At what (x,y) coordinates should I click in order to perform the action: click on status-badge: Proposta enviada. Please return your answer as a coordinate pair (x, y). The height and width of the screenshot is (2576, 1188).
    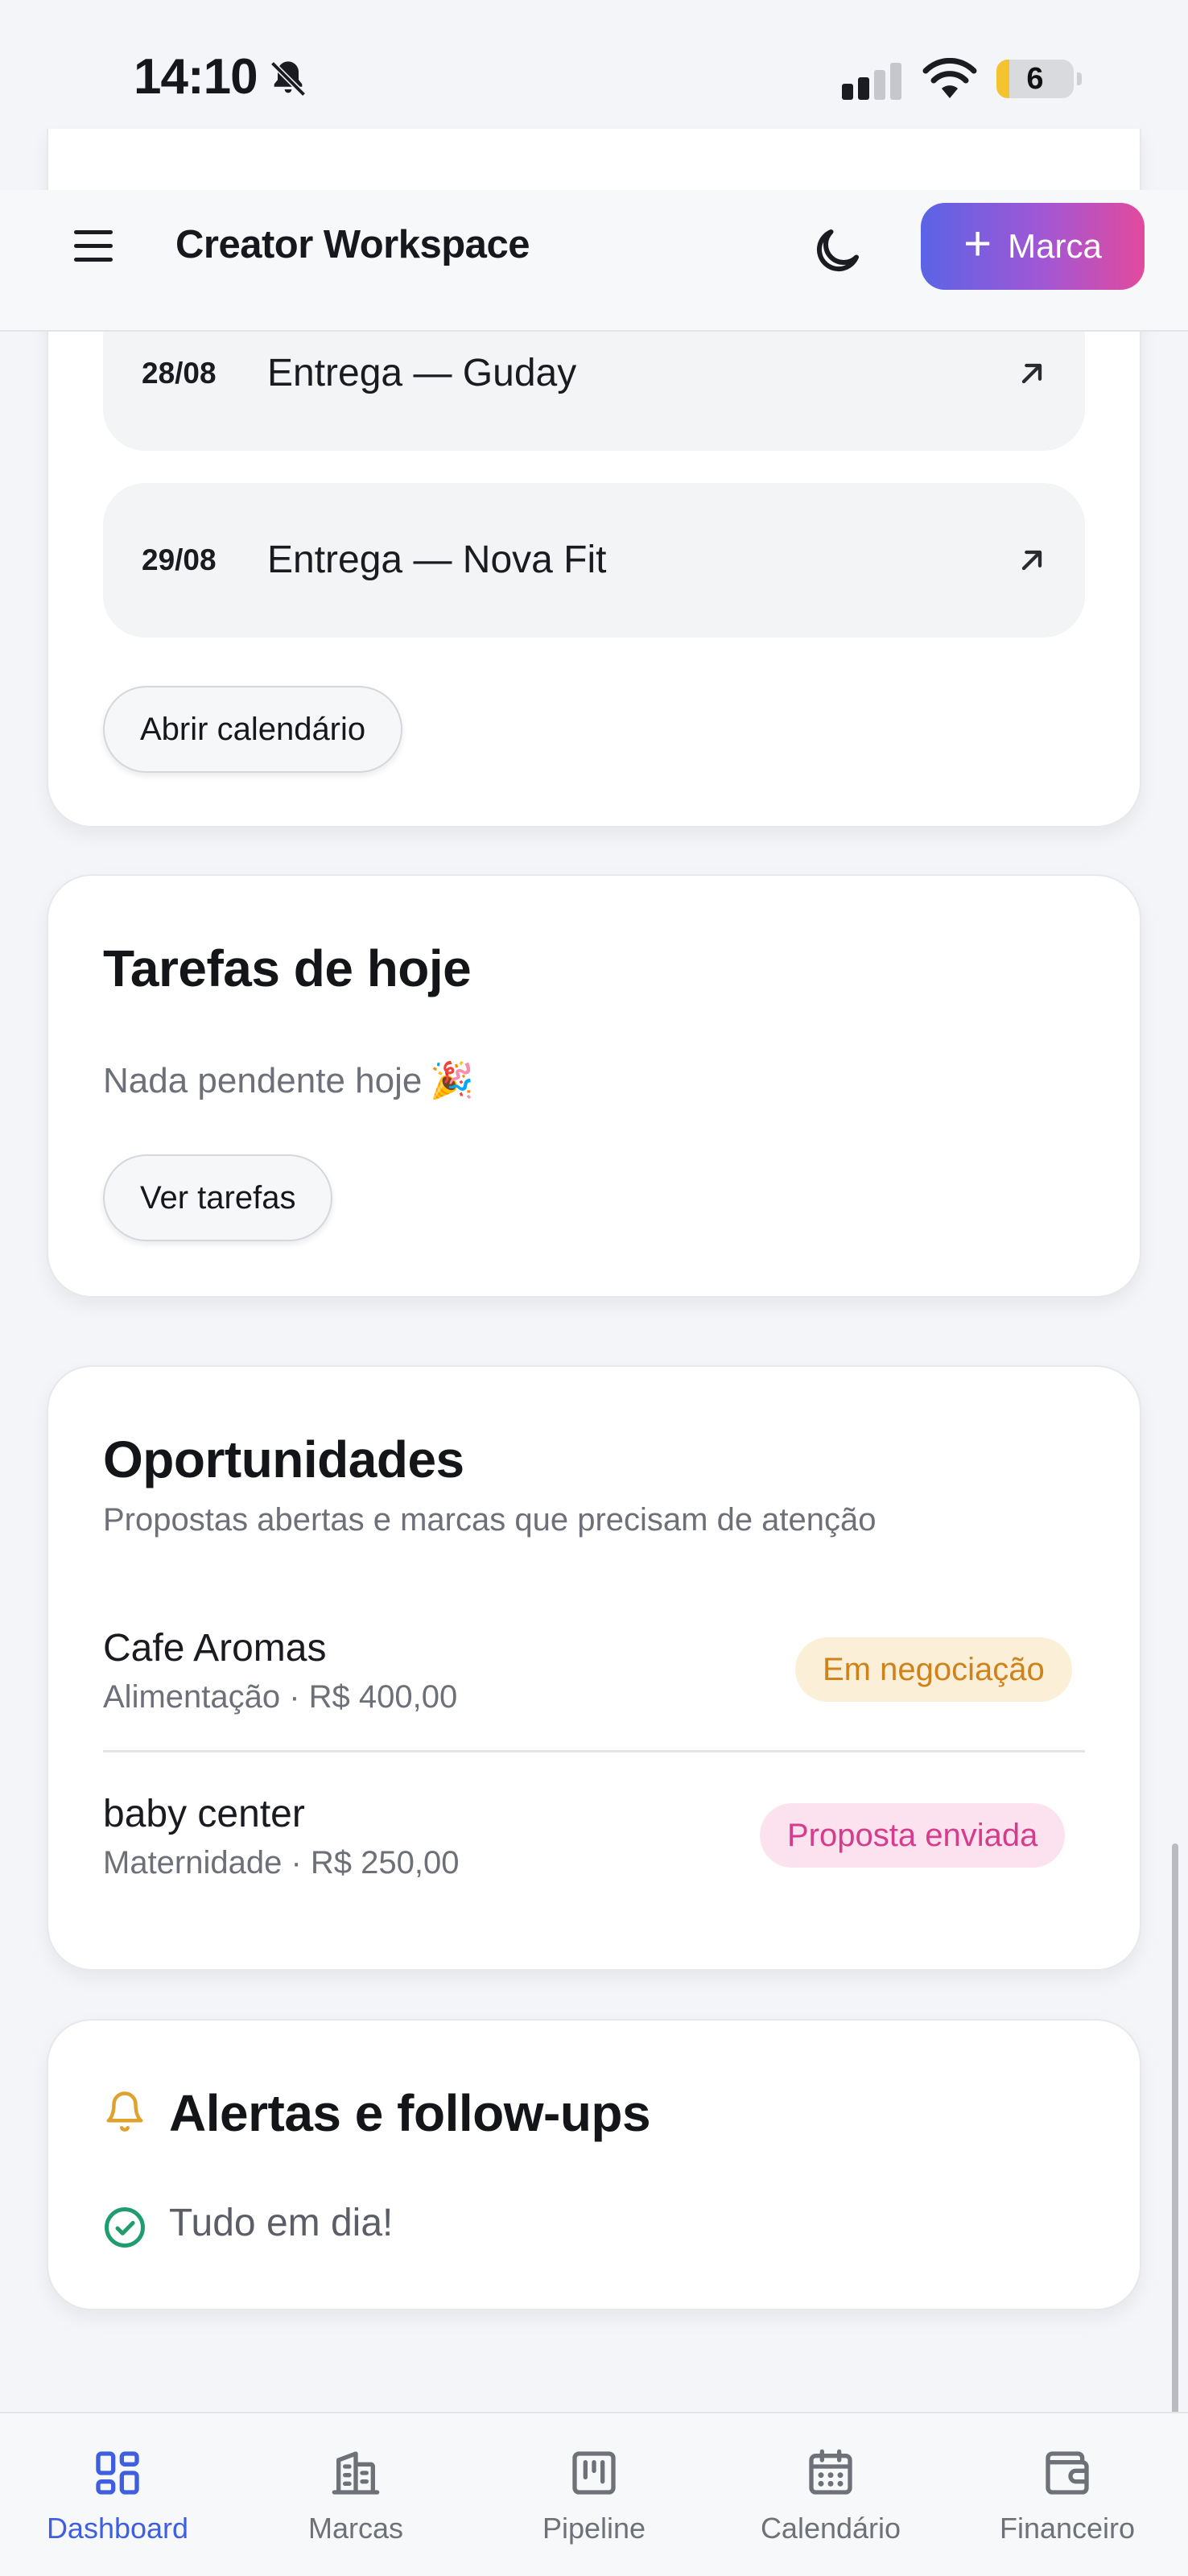
    Looking at the image, I should click on (913, 1835).